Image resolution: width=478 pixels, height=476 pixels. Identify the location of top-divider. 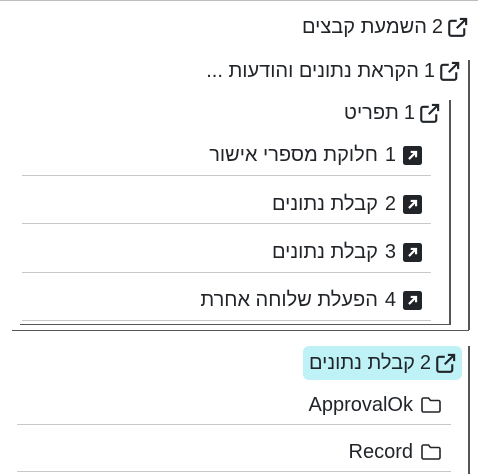
(239, 0).